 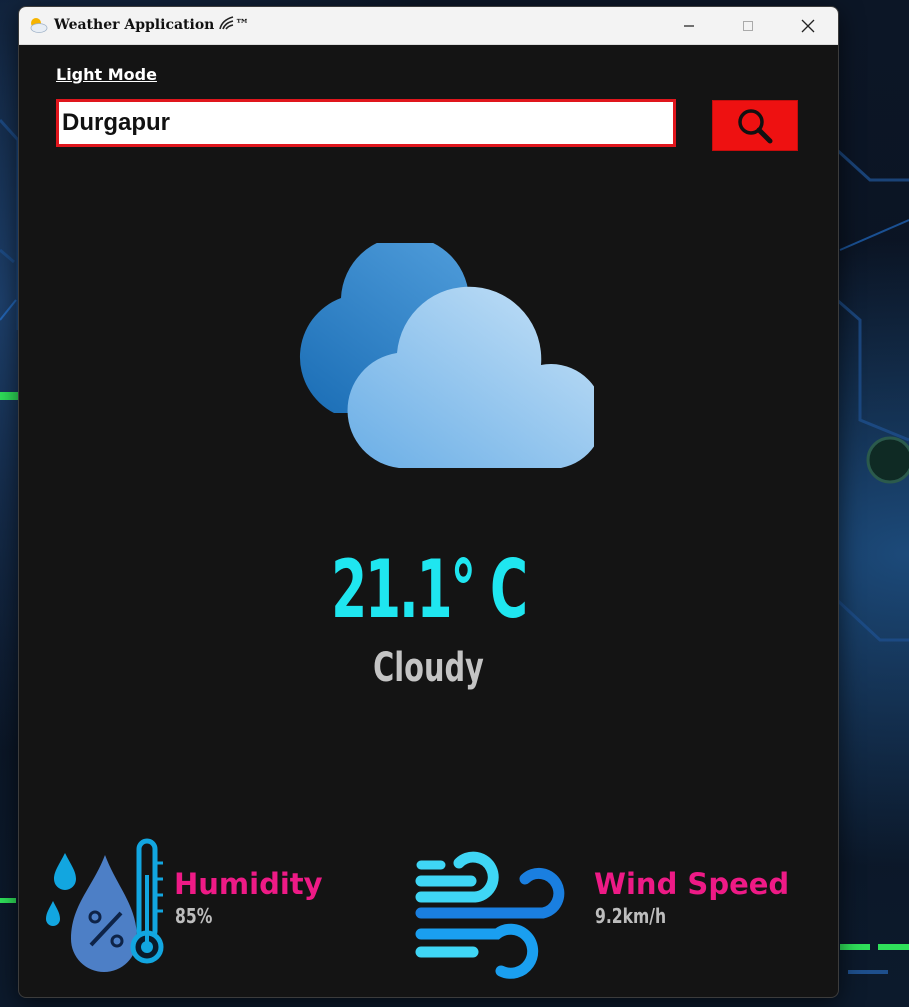 I want to click on close-button, so click(x=808, y=25).